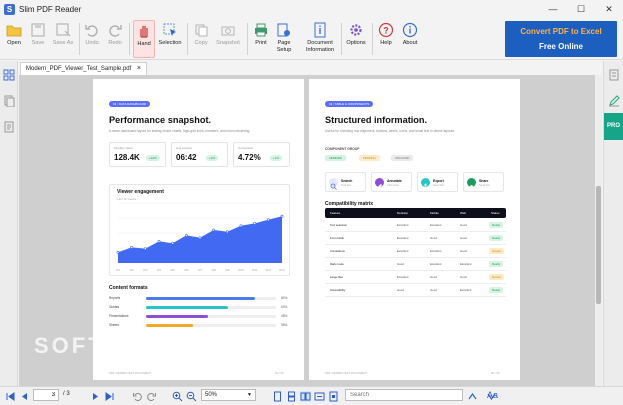 The image size is (623, 405). I want to click on printer-icon, so click(261, 30).